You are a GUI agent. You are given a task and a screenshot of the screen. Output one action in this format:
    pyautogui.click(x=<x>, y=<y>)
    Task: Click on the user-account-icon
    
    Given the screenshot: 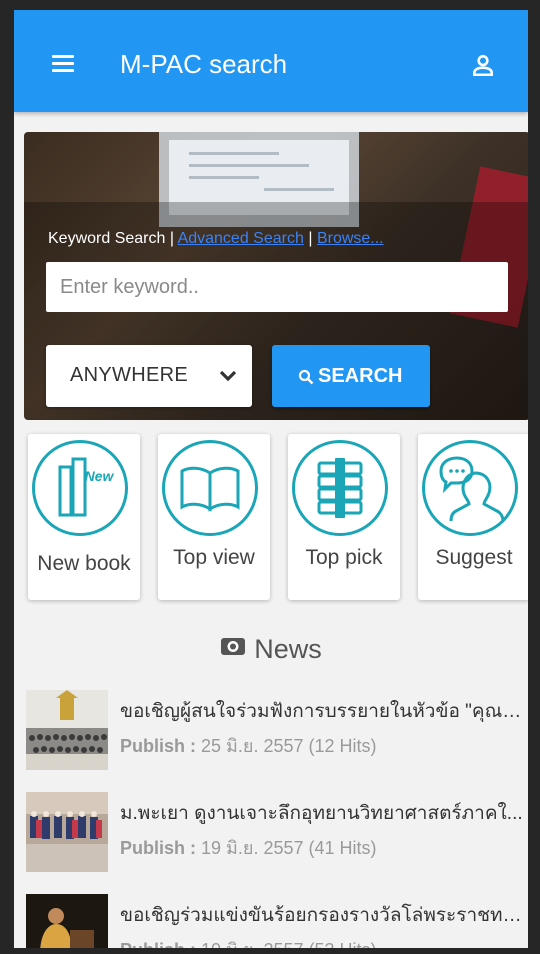 What is the action you would take?
    pyautogui.click(x=485, y=67)
    